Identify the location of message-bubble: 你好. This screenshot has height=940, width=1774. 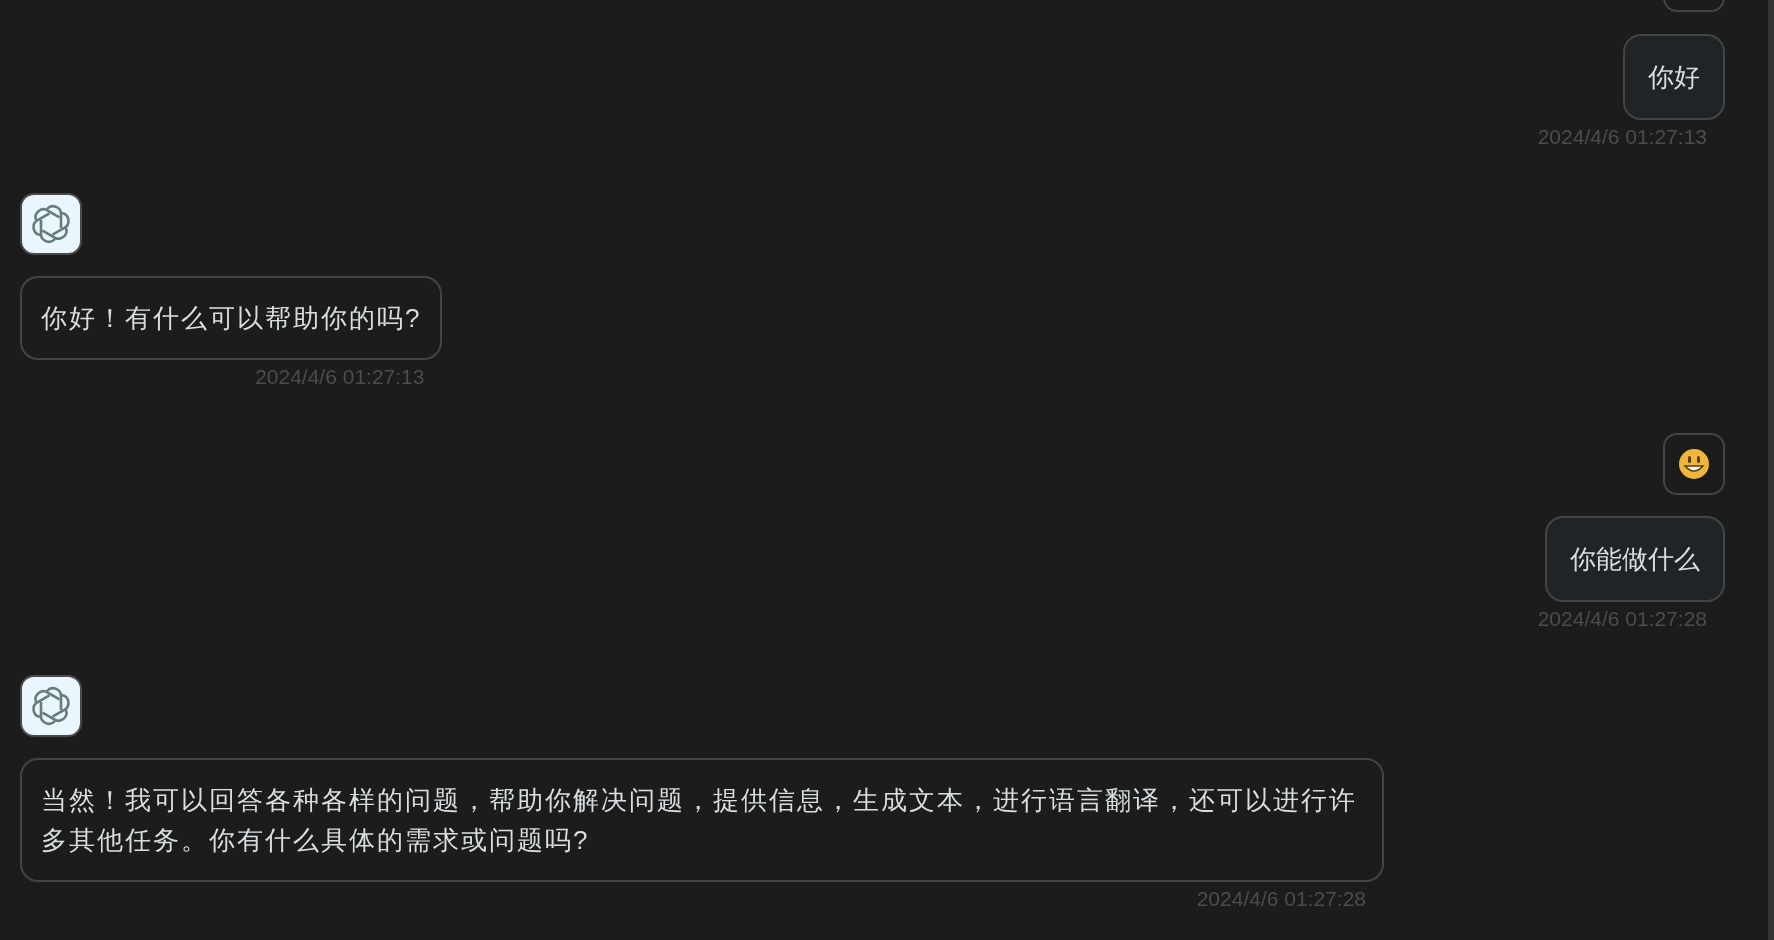
(1674, 77).